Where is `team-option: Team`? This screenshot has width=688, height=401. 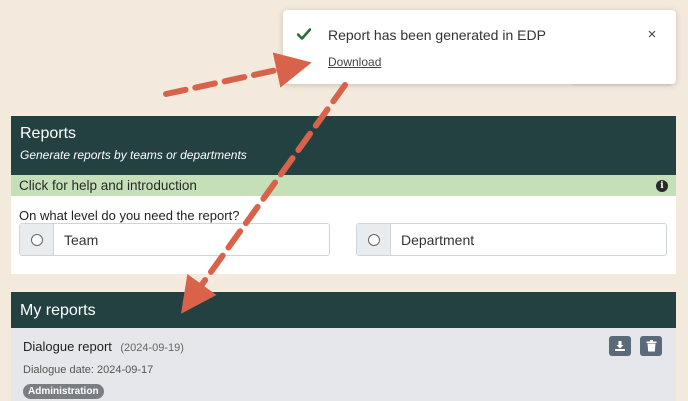 team-option: Team is located at coordinates (174, 239).